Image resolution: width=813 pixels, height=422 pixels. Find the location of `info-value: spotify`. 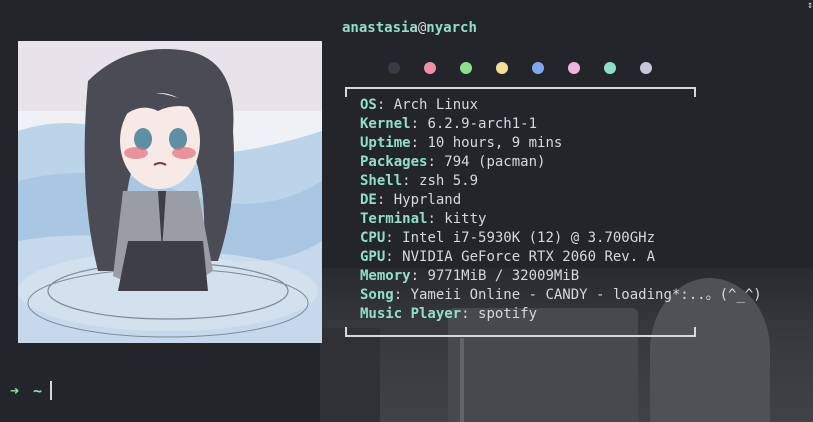

info-value: spotify is located at coordinates (508, 314).